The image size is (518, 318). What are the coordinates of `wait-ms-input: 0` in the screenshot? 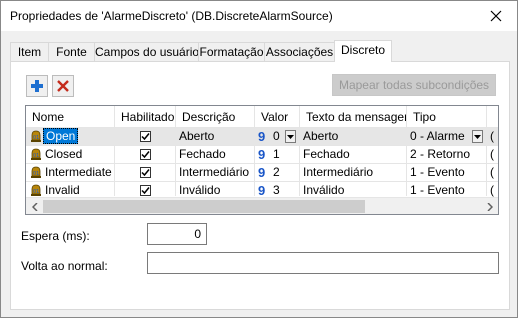 It's located at (177, 234).